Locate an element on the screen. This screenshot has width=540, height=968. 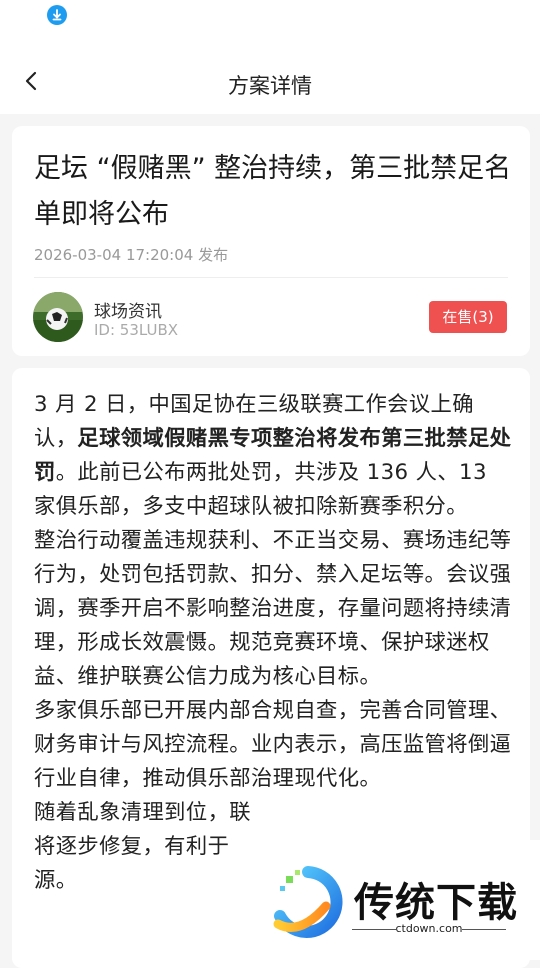
author-id: ID: 53LUBX is located at coordinates (136, 330).